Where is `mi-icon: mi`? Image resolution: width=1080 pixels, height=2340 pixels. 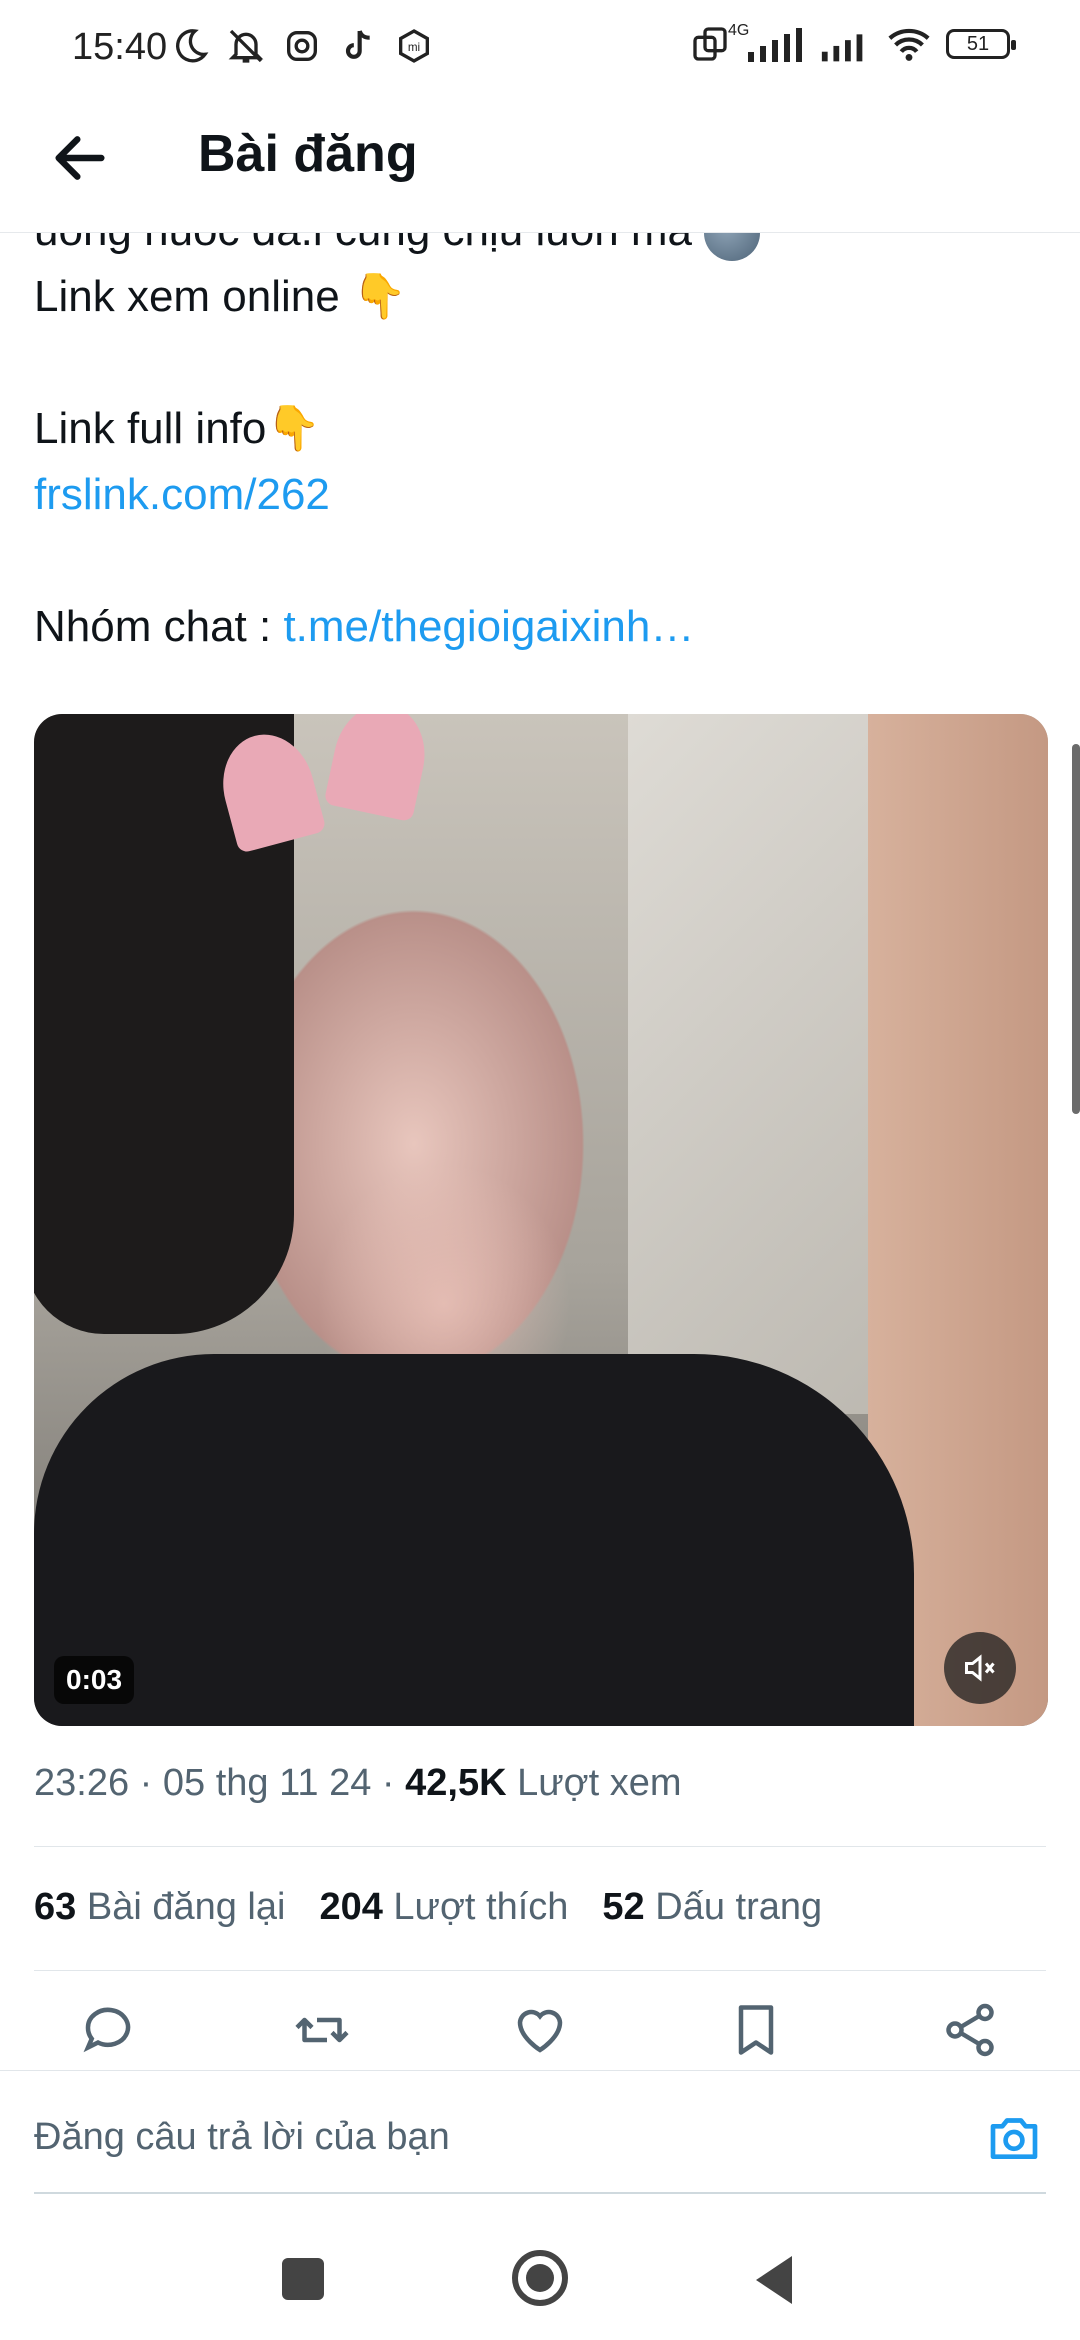
mi-icon: mi is located at coordinates (414, 46).